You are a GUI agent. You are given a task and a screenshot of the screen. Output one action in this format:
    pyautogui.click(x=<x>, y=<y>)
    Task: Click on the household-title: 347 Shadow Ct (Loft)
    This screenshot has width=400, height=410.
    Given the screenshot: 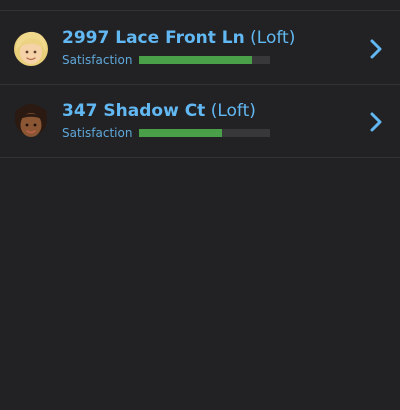 What is the action you would take?
    pyautogui.click(x=159, y=111)
    